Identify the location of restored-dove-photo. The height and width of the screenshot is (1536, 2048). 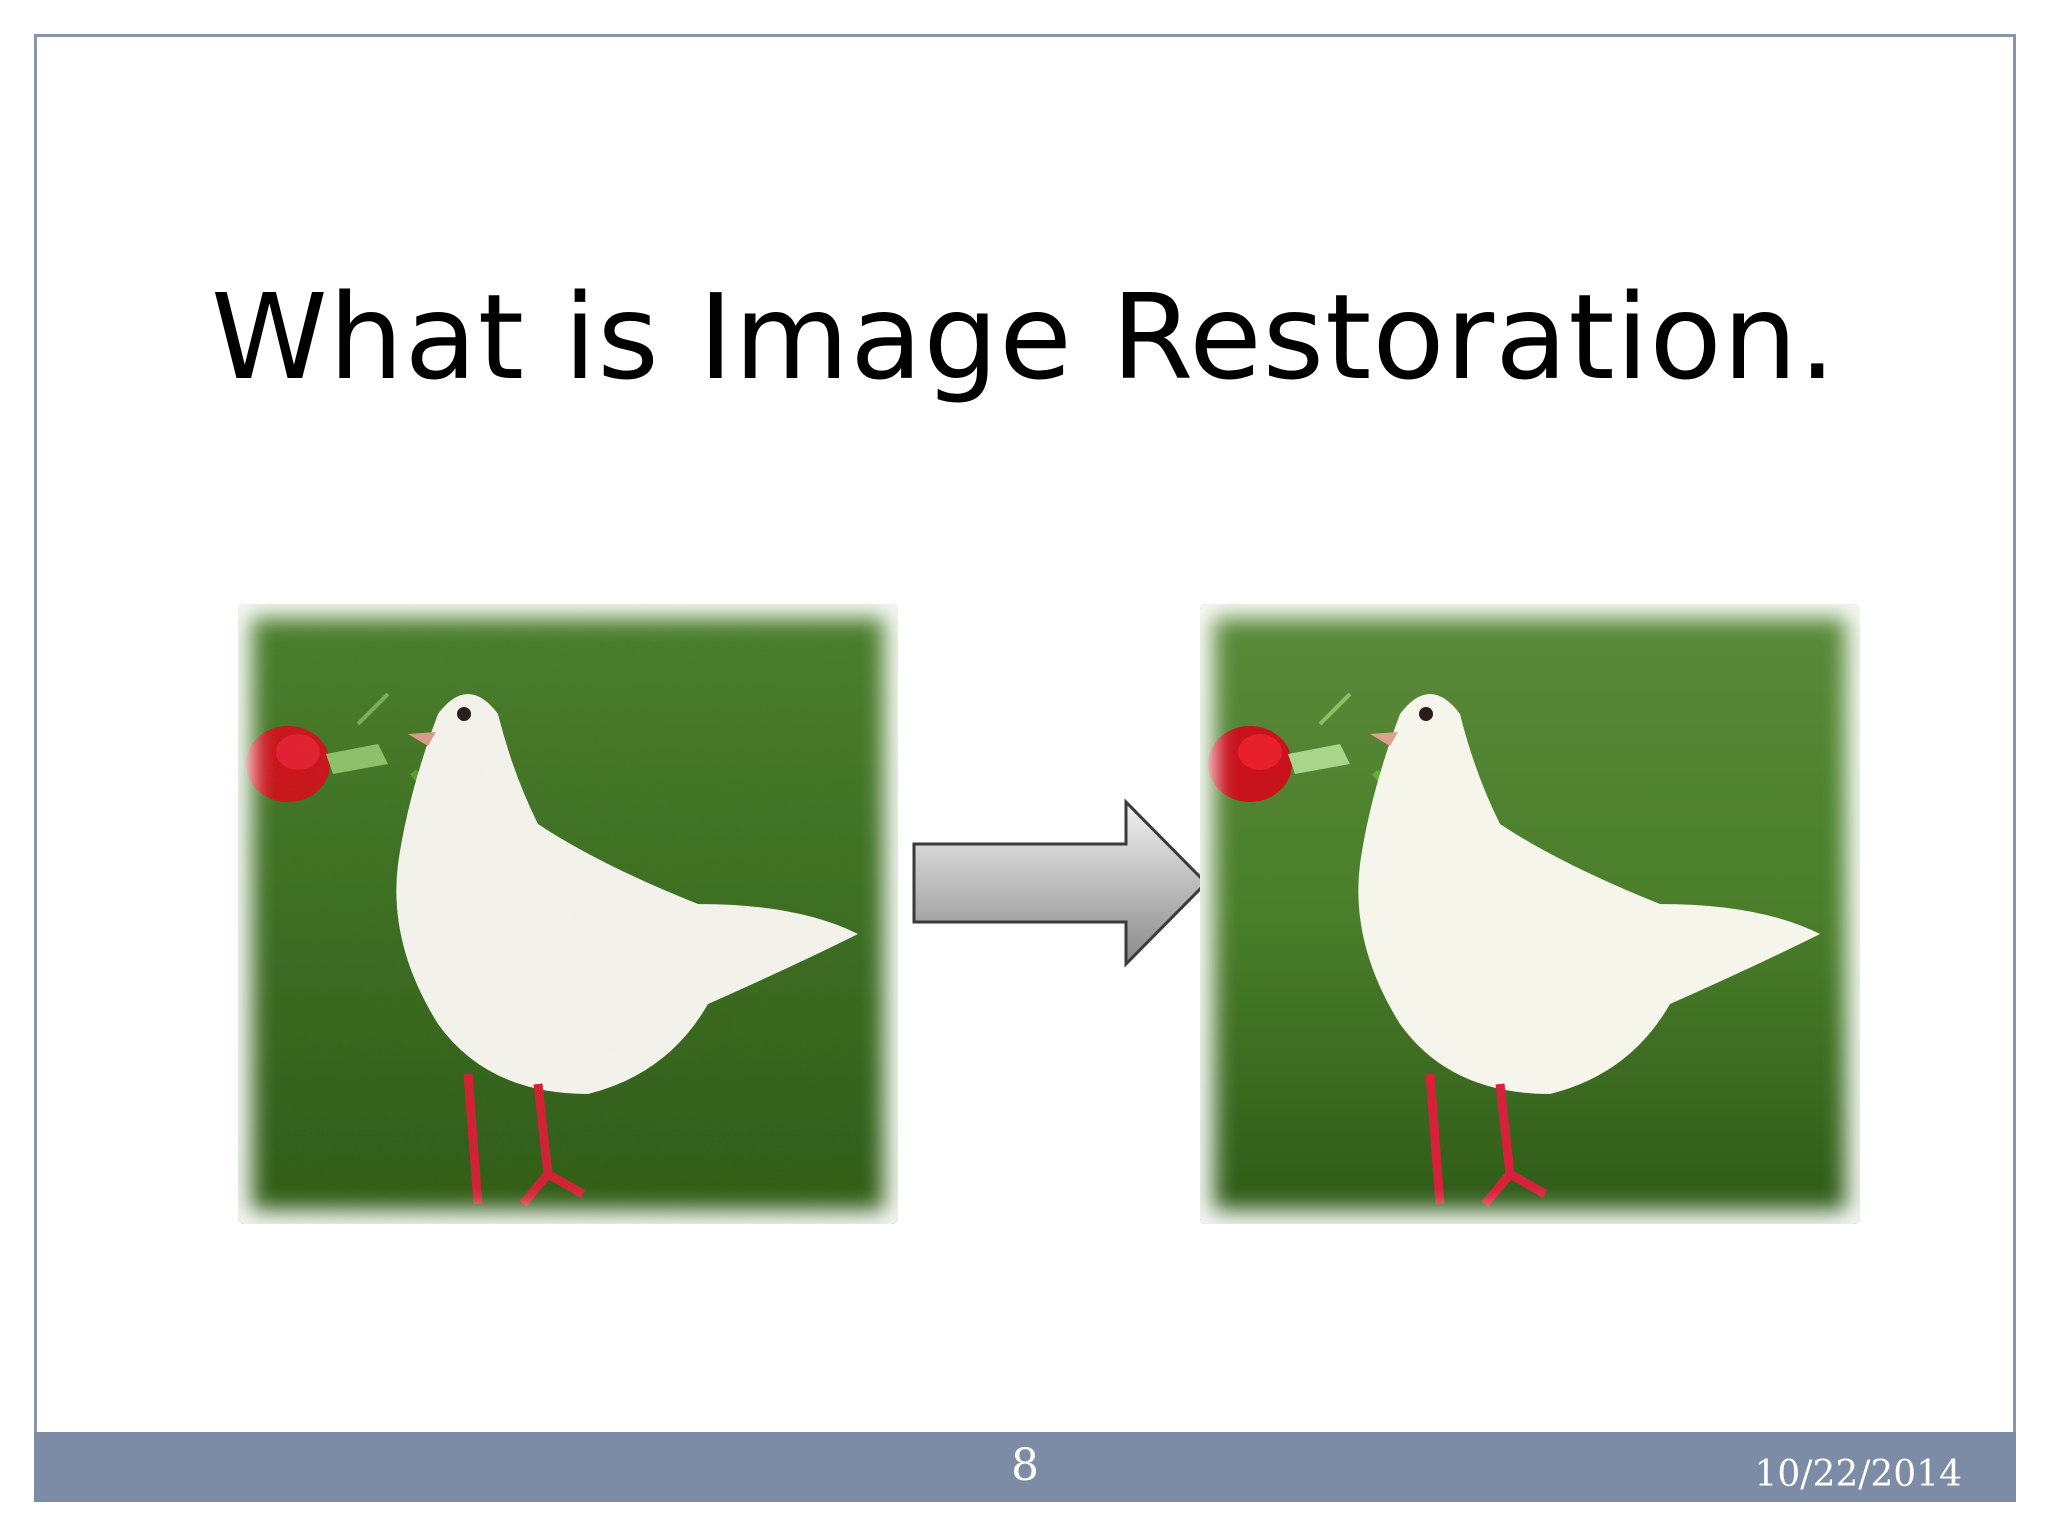
(1530, 914).